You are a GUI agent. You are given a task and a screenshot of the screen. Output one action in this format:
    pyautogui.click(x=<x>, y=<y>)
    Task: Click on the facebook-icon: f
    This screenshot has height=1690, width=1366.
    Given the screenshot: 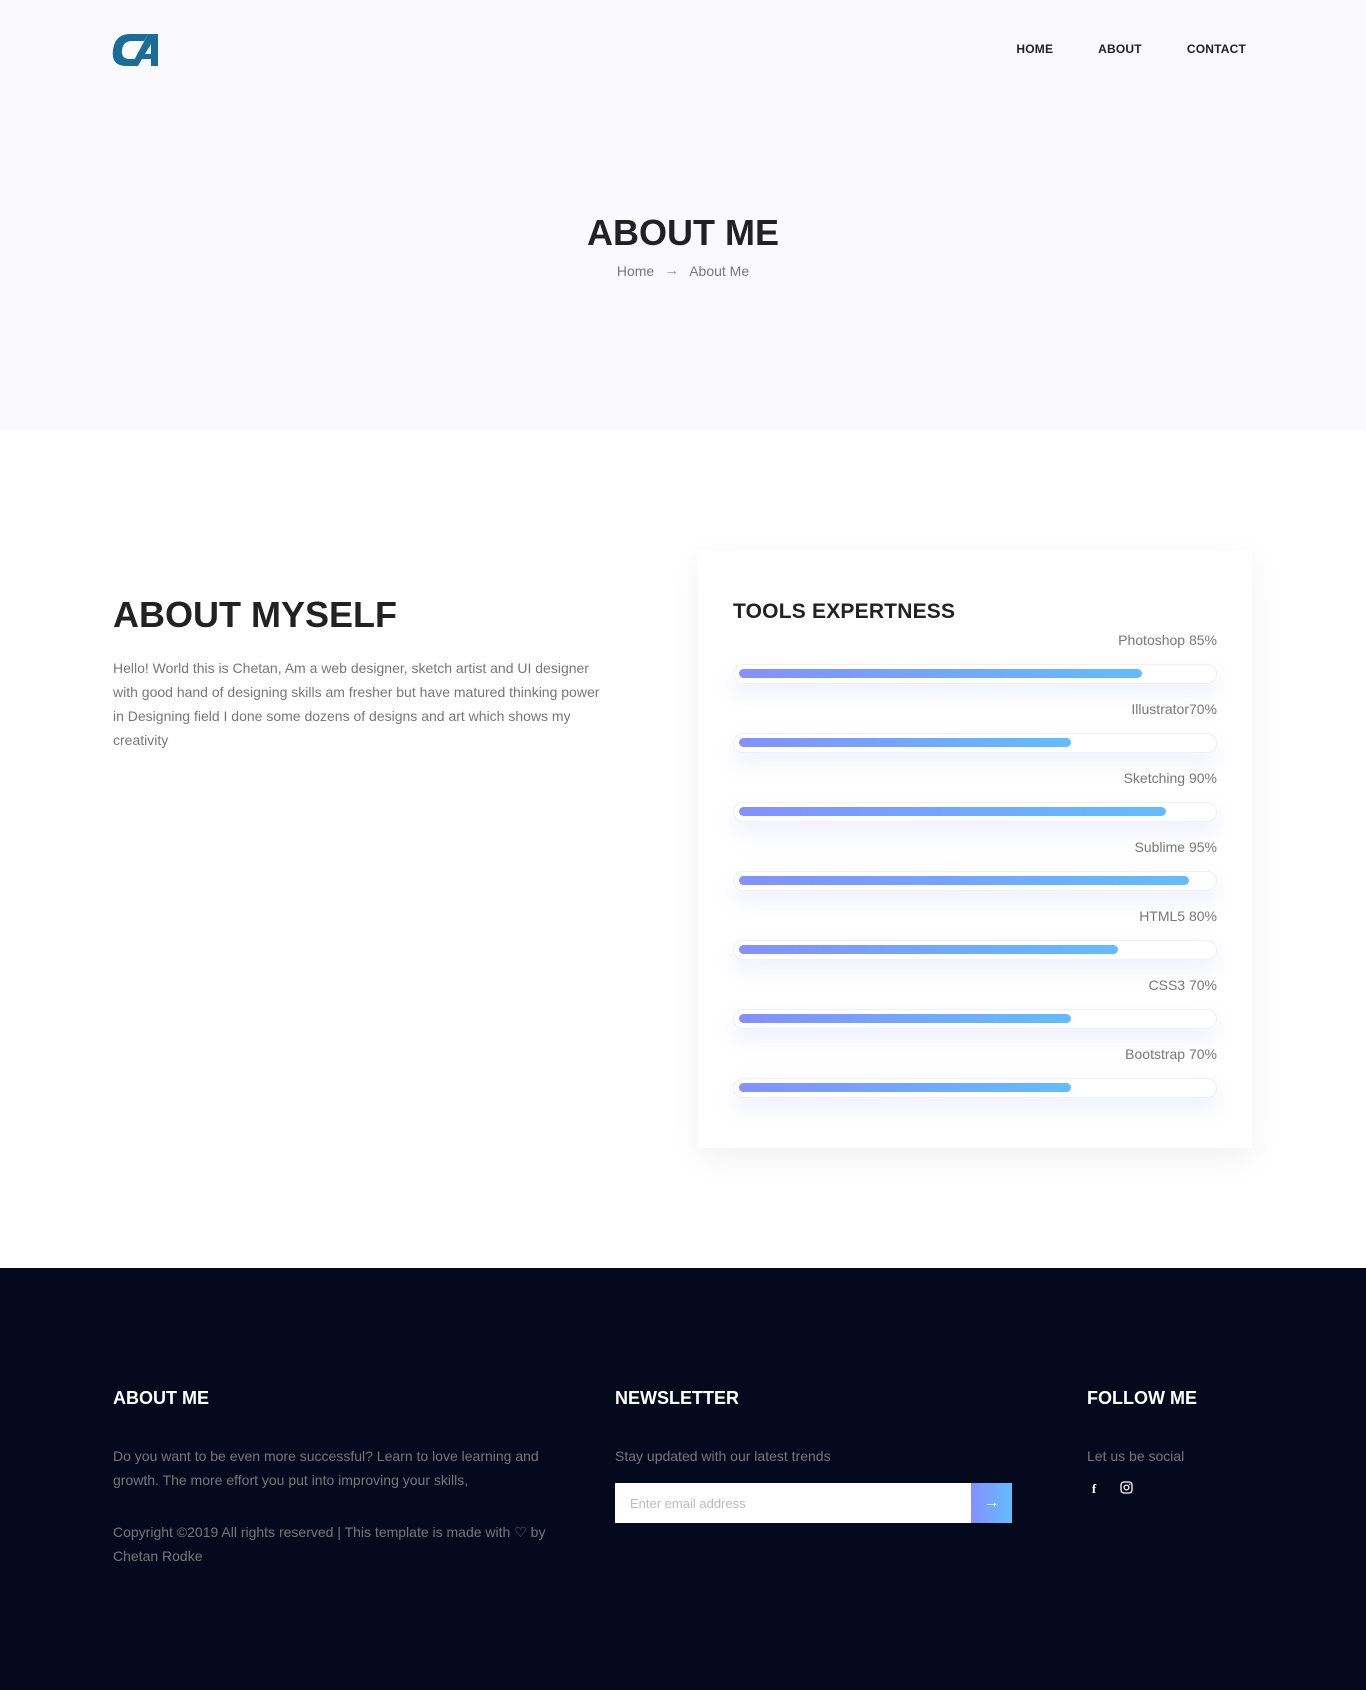 What is the action you would take?
    pyautogui.click(x=1094, y=1489)
    